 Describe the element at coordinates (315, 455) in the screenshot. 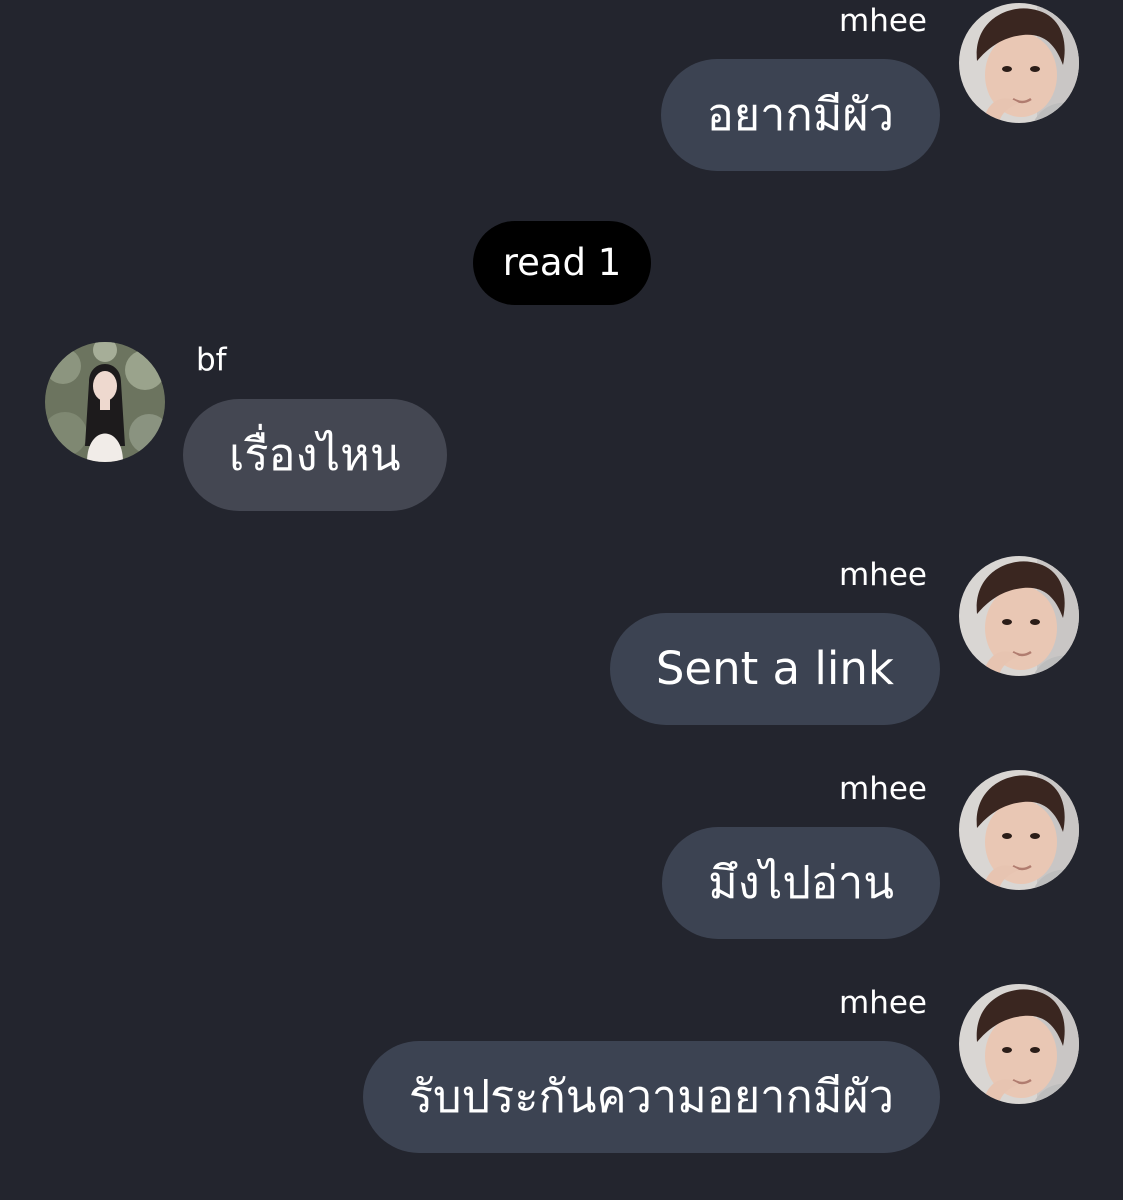

I see `message-bubble-incoming: เรื่องไหน` at that location.